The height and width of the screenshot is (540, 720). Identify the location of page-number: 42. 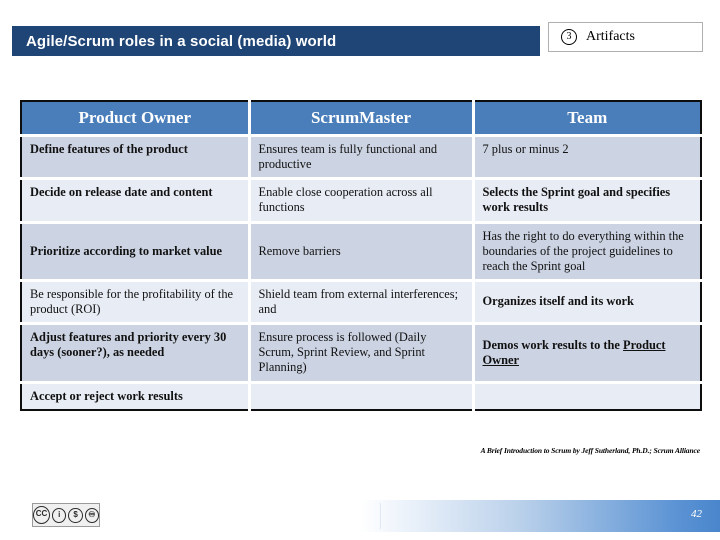
(696, 514).